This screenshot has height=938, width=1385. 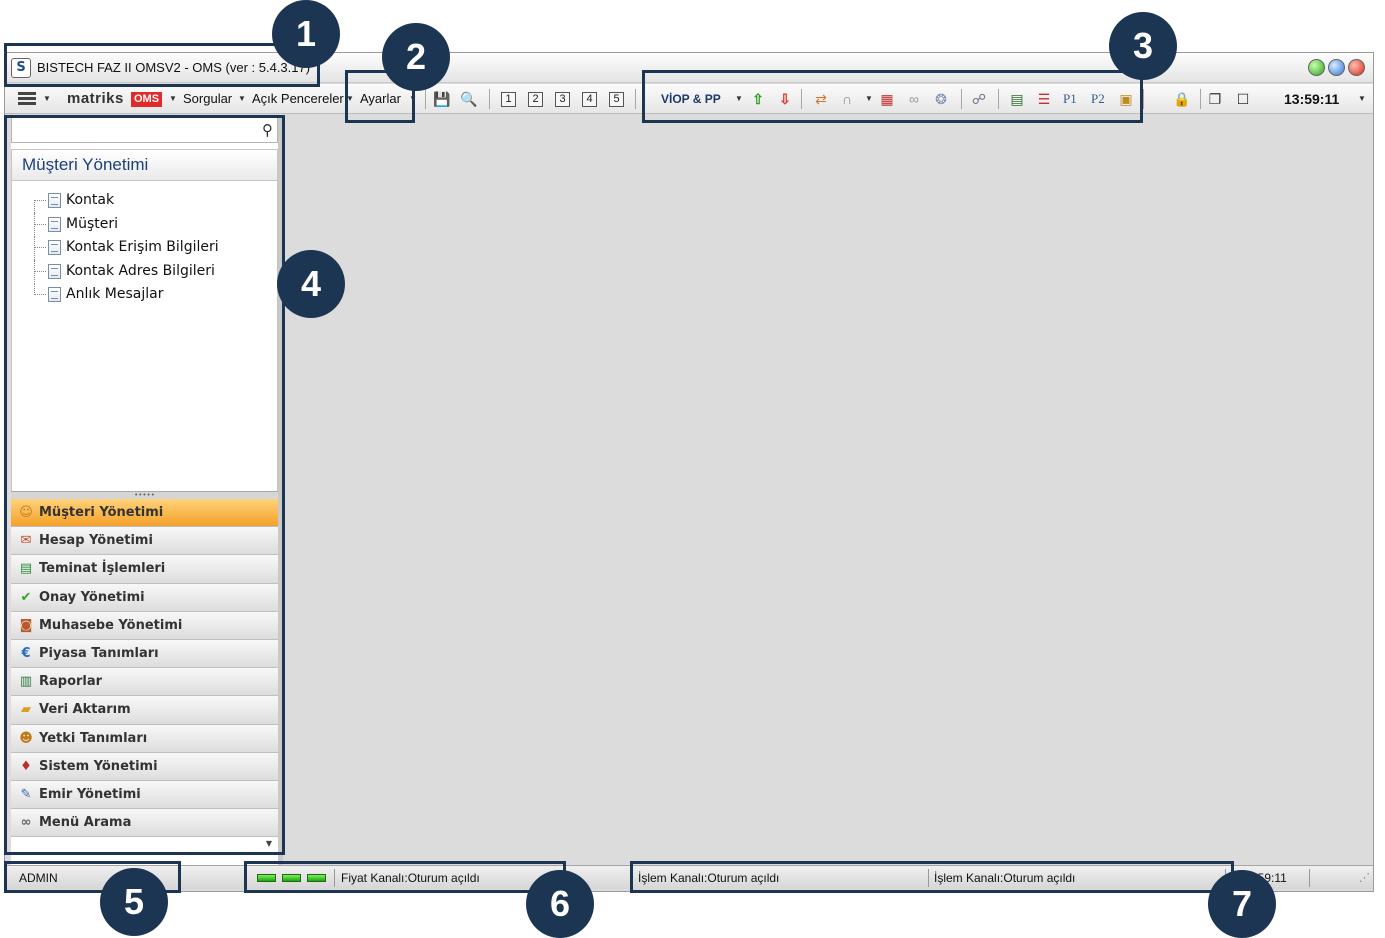 What do you see at coordinates (709, 878) in the screenshot?
I see `status-trade-channel-1: İşlem Kanalı:Oturum açıldı` at bounding box center [709, 878].